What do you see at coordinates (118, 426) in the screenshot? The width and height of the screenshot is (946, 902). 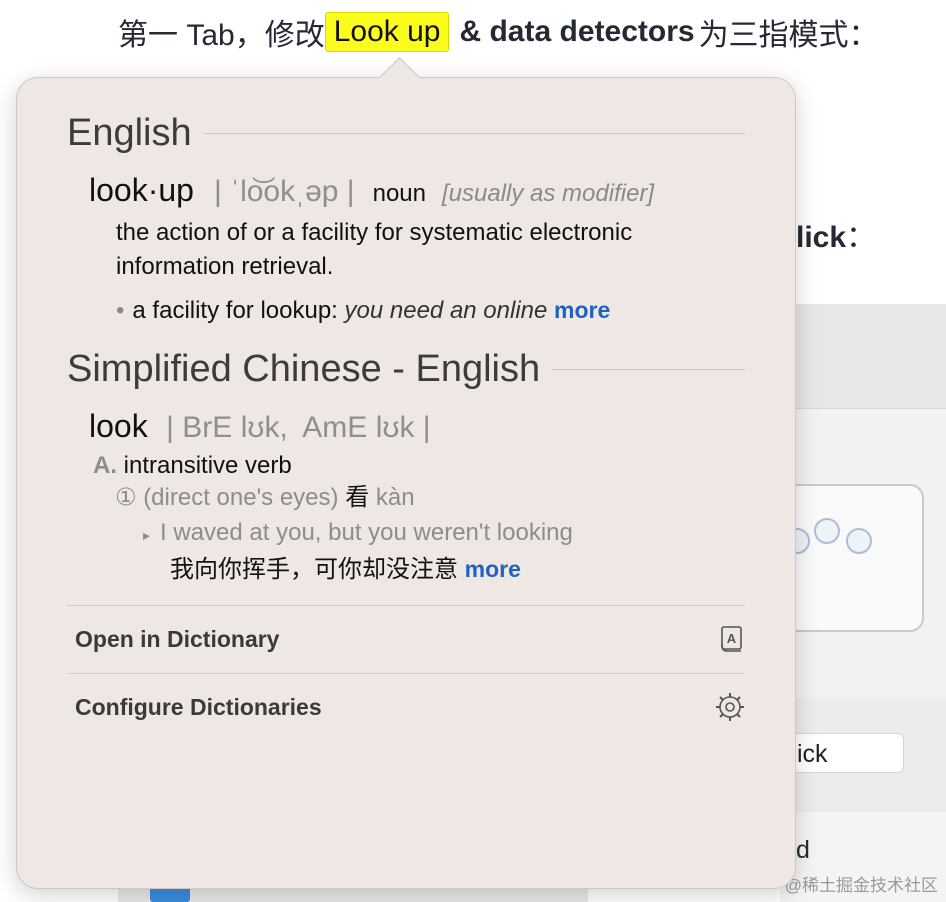 I see `headword: look` at bounding box center [118, 426].